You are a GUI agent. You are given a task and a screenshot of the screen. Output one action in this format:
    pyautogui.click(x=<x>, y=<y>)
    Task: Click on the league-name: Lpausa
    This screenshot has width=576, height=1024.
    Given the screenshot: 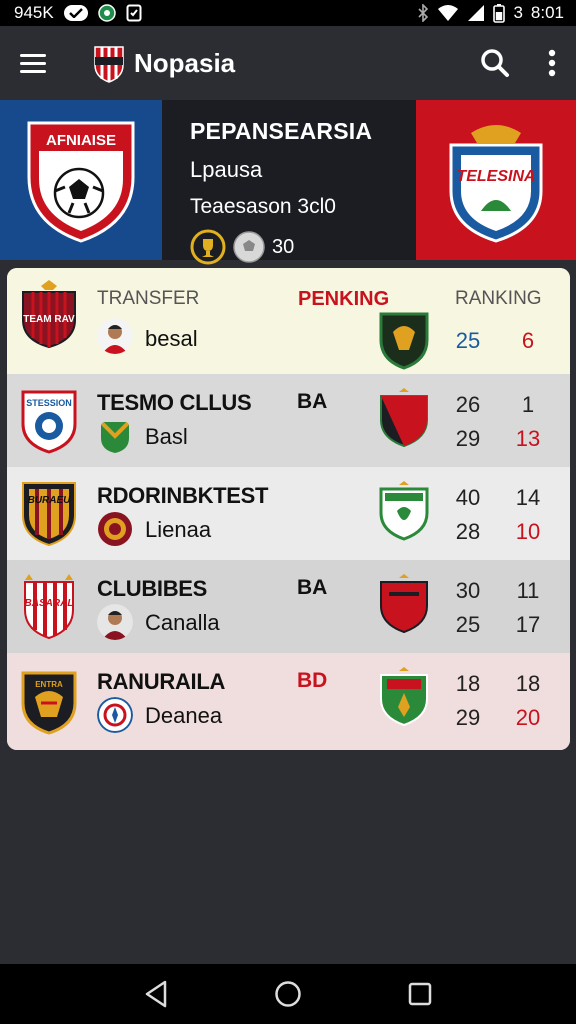 What is the action you would take?
    pyautogui.click(x=226, y=169)
    